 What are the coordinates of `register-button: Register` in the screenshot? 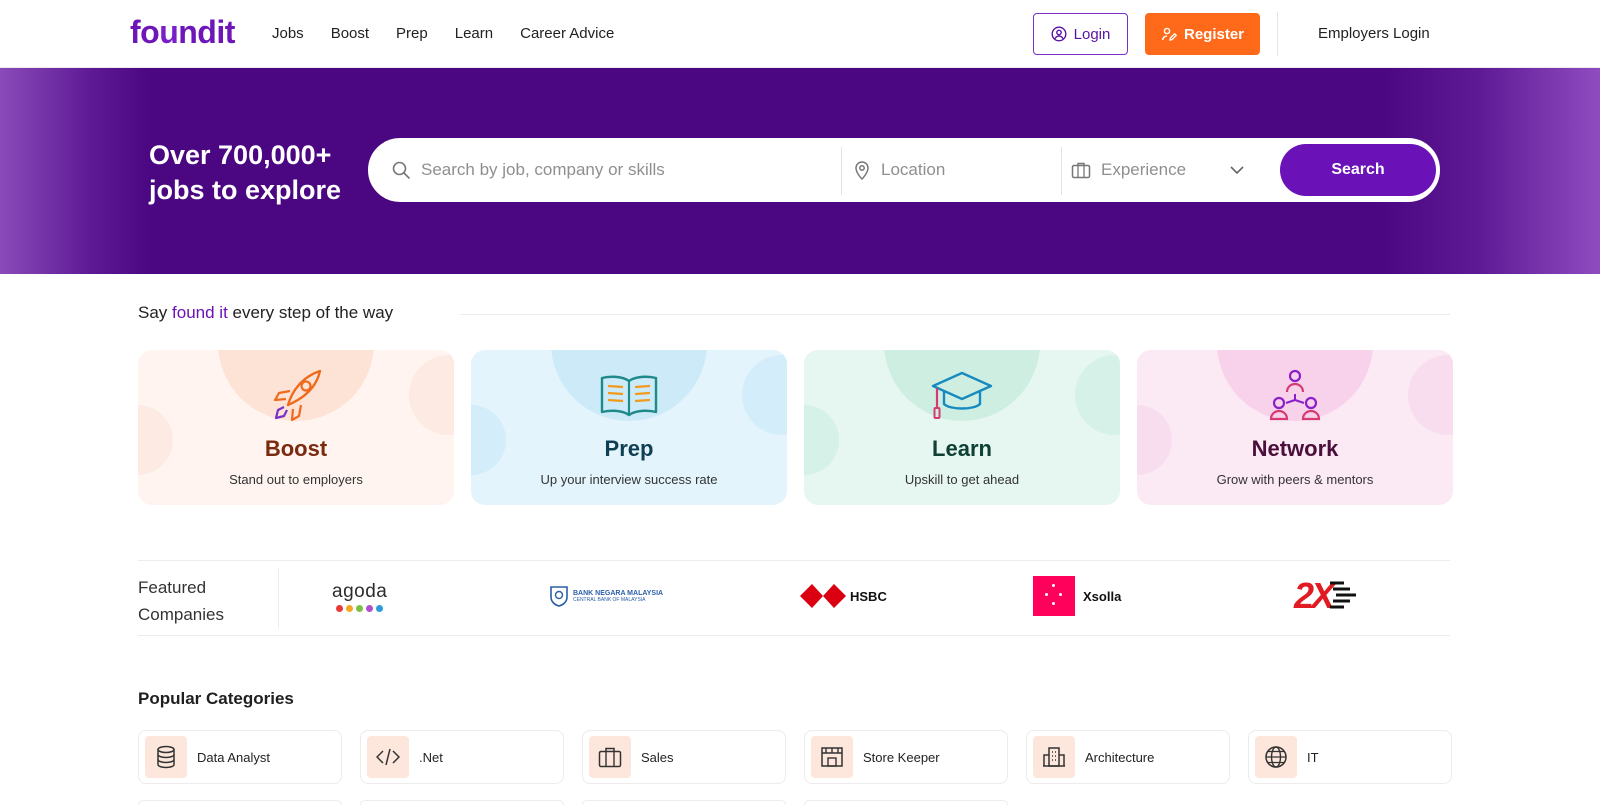 It's located at (1202, 34).